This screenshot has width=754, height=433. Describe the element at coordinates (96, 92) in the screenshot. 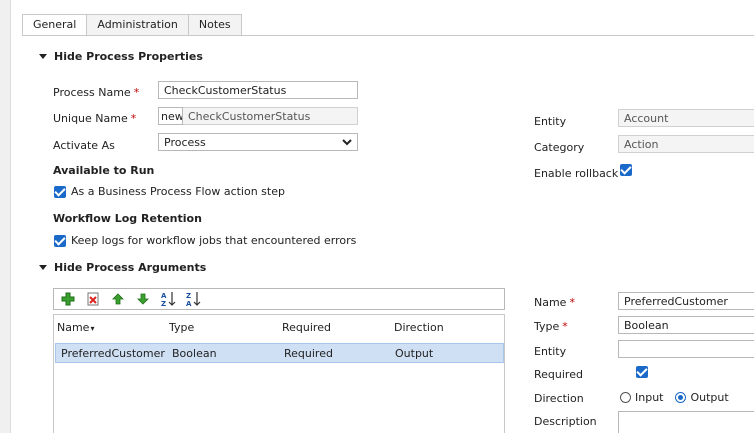

I see `process-name-label: Process Name *` at that location.